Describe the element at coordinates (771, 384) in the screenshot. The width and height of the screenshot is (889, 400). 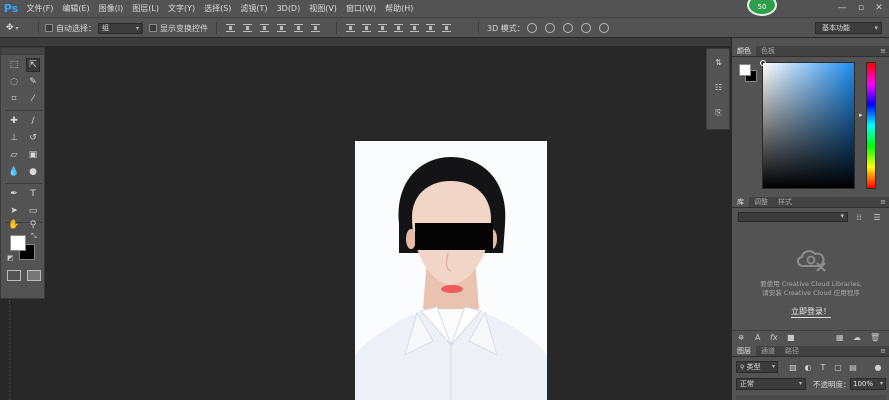
I see `blend-mode-dropdown: 正常` at that location.